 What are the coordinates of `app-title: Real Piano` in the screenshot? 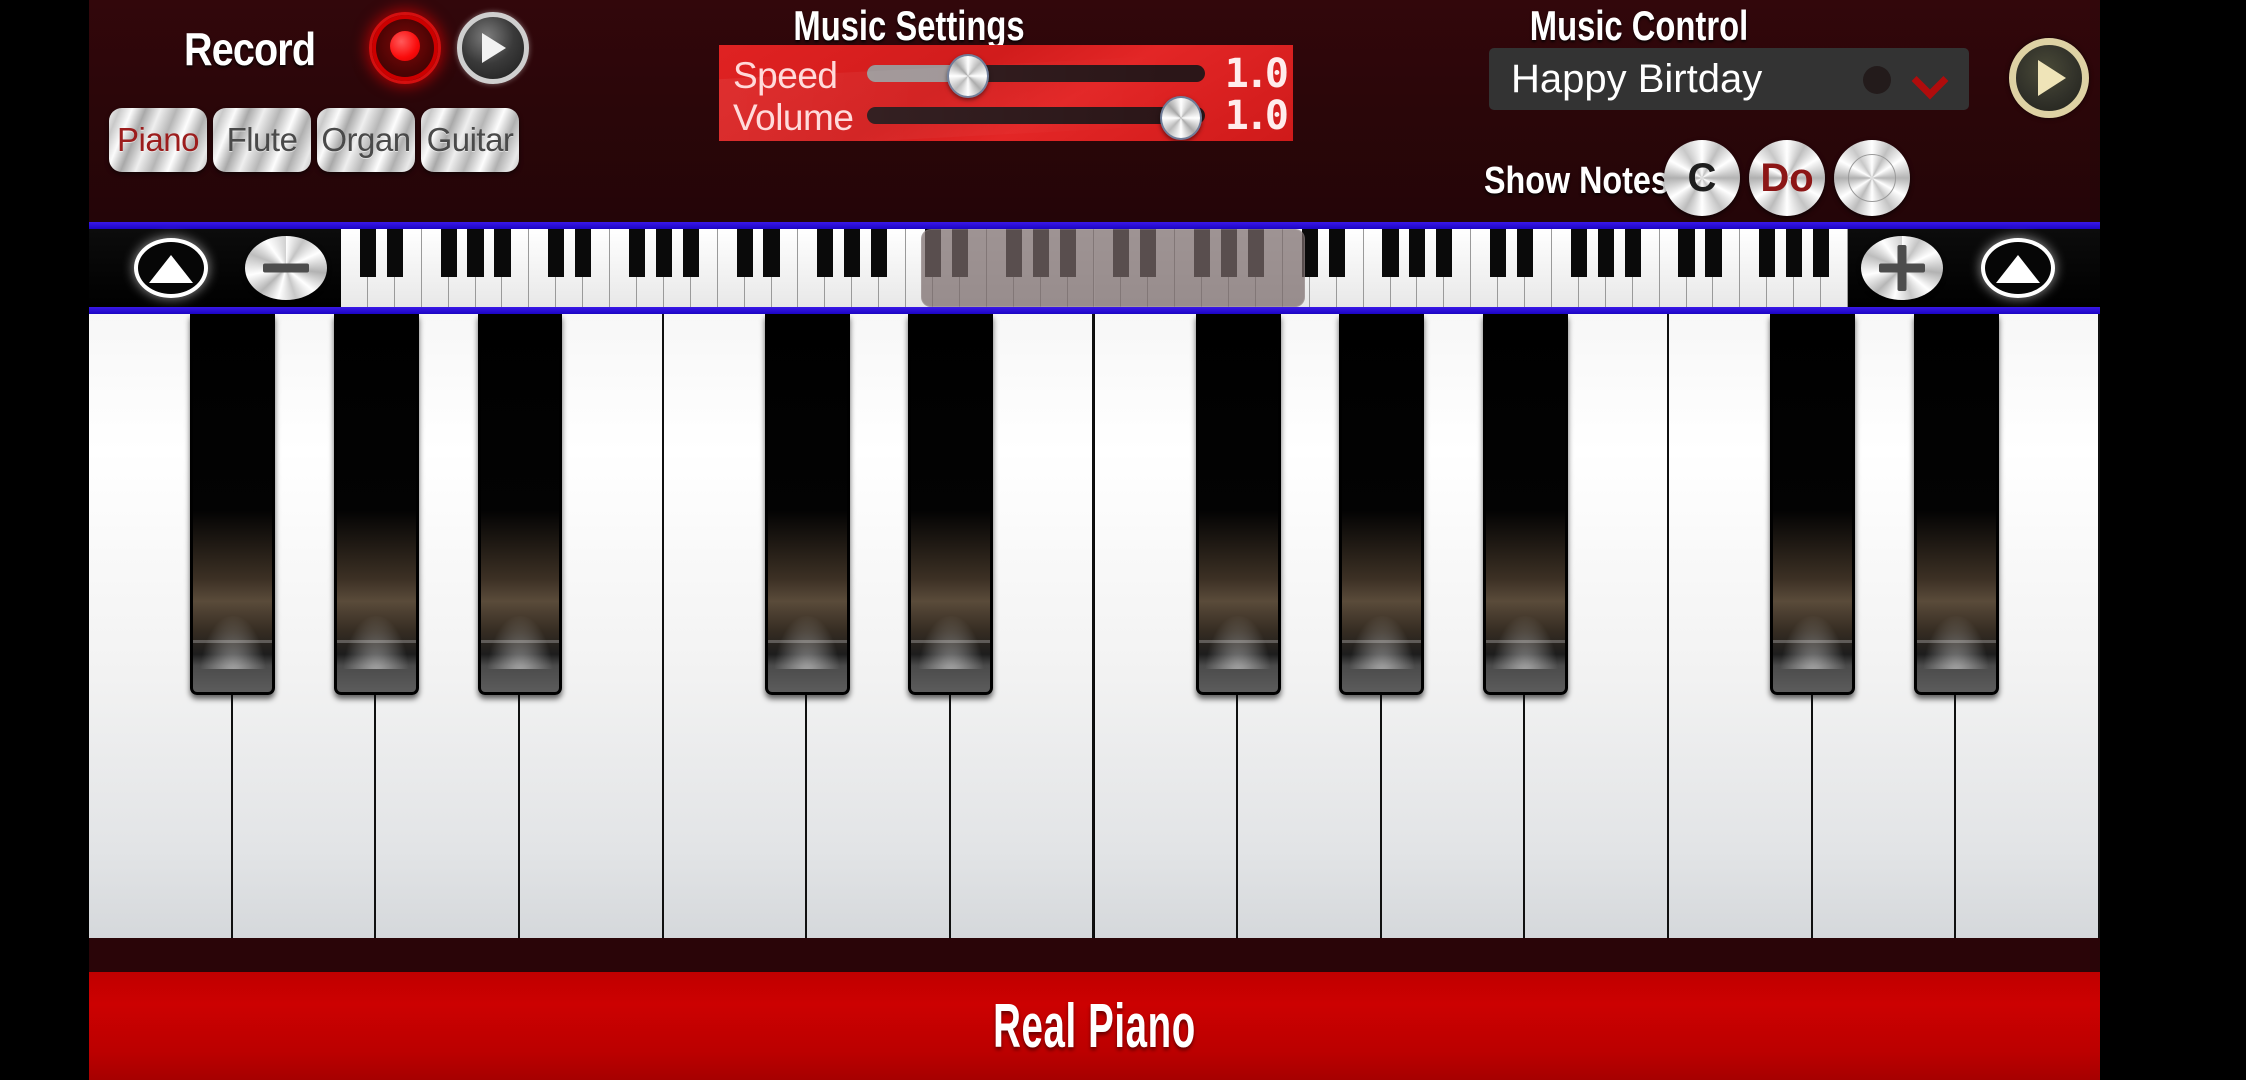 It's located at (1094, 1026).